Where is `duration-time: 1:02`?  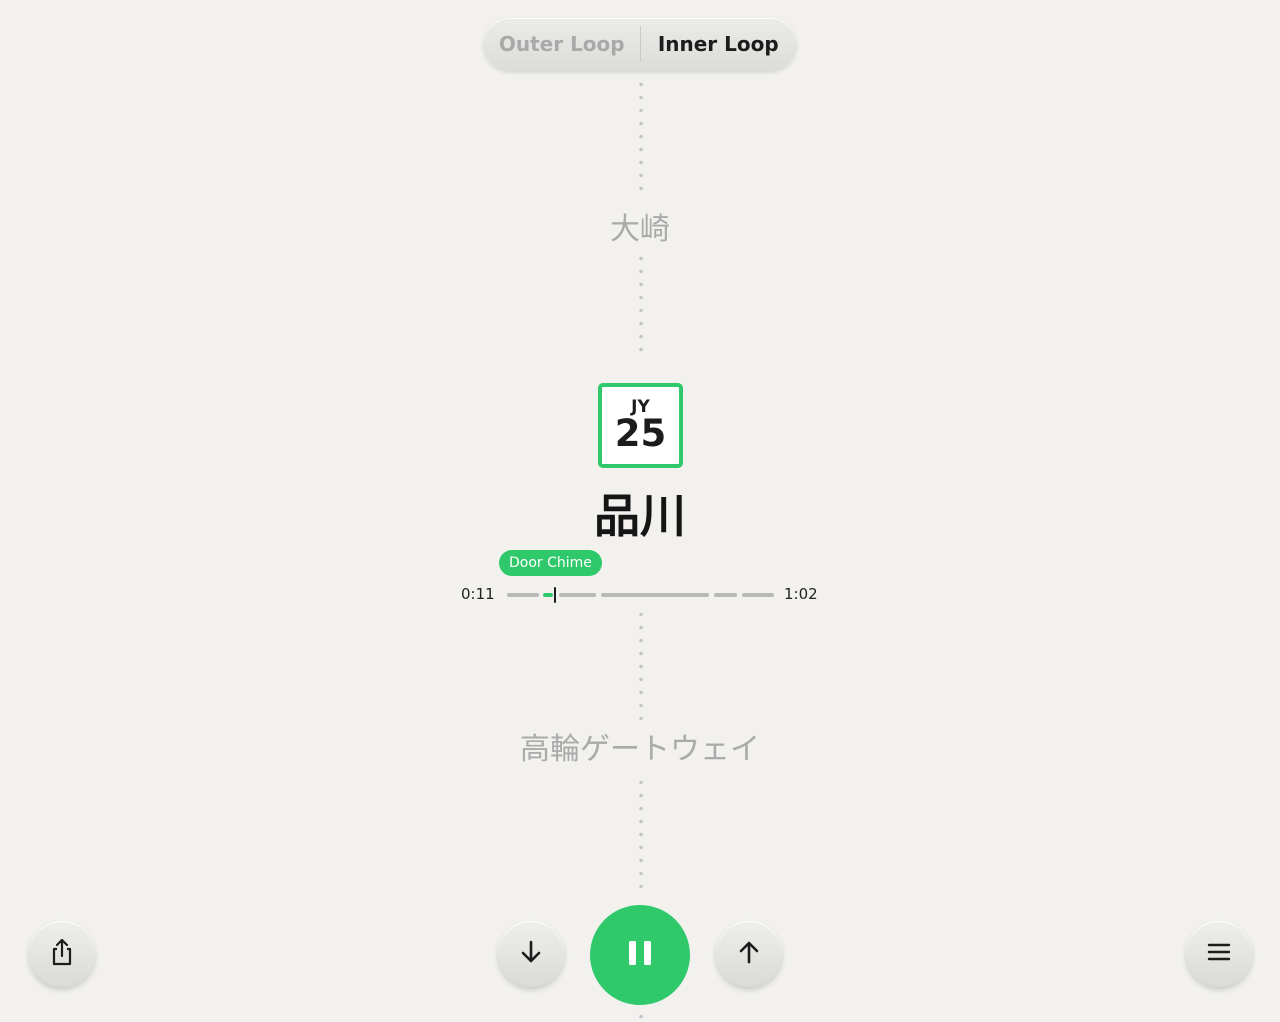
duration-time: 1:02 is located at coordinates (801, 594).